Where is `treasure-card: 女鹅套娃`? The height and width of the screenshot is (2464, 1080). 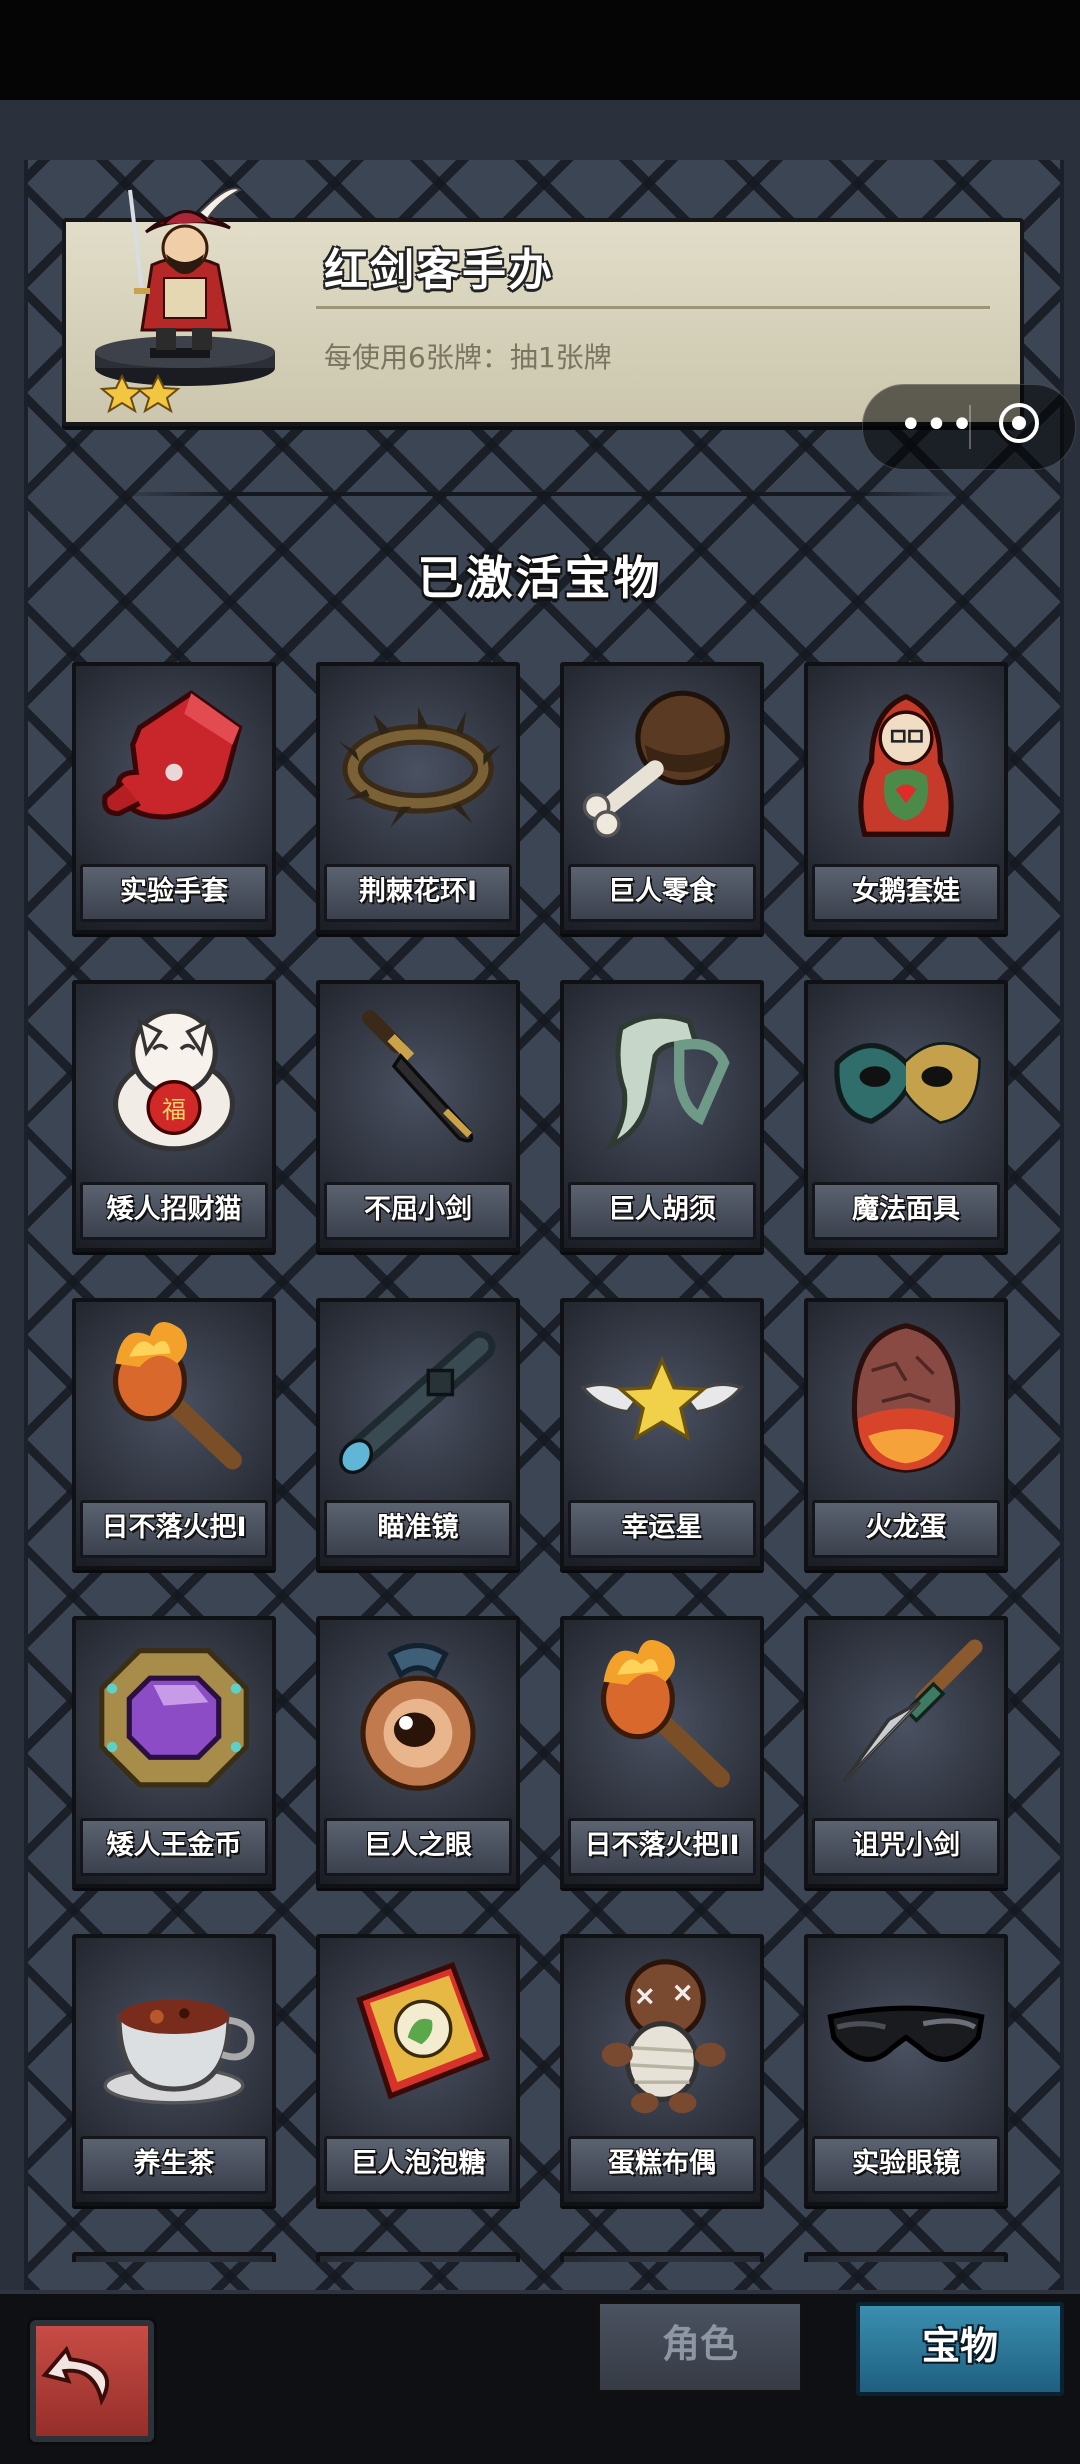
treasure-card: 女鹅套娃 is located at coordinates (906, 798).